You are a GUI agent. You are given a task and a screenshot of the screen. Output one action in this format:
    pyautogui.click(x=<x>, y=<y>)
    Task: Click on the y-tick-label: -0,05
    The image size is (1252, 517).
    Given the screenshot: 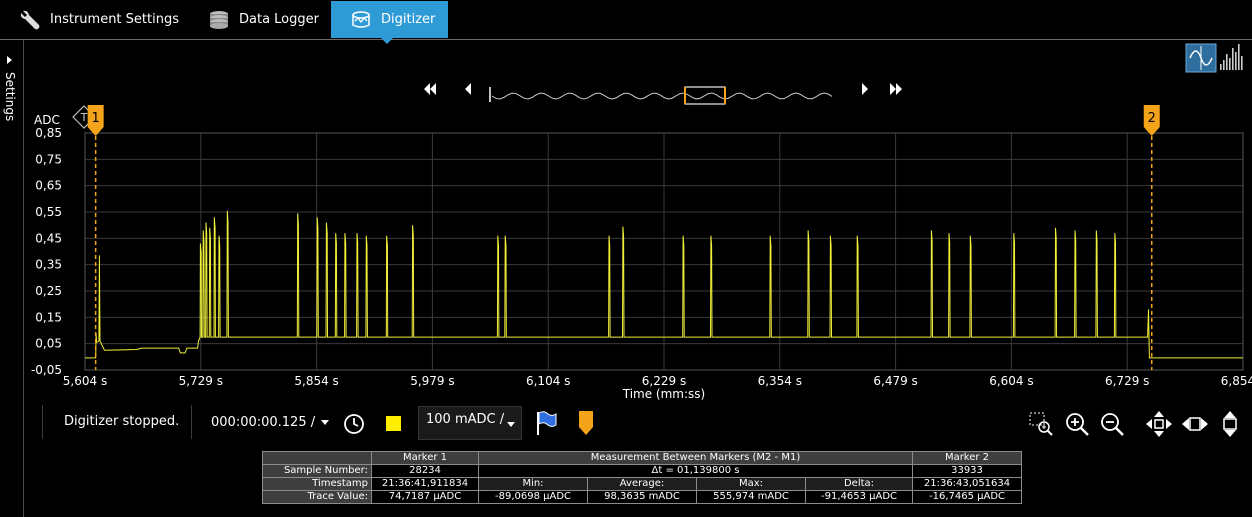 What is the action you would take?
    pyautogui.click(x=46, y=370)
    